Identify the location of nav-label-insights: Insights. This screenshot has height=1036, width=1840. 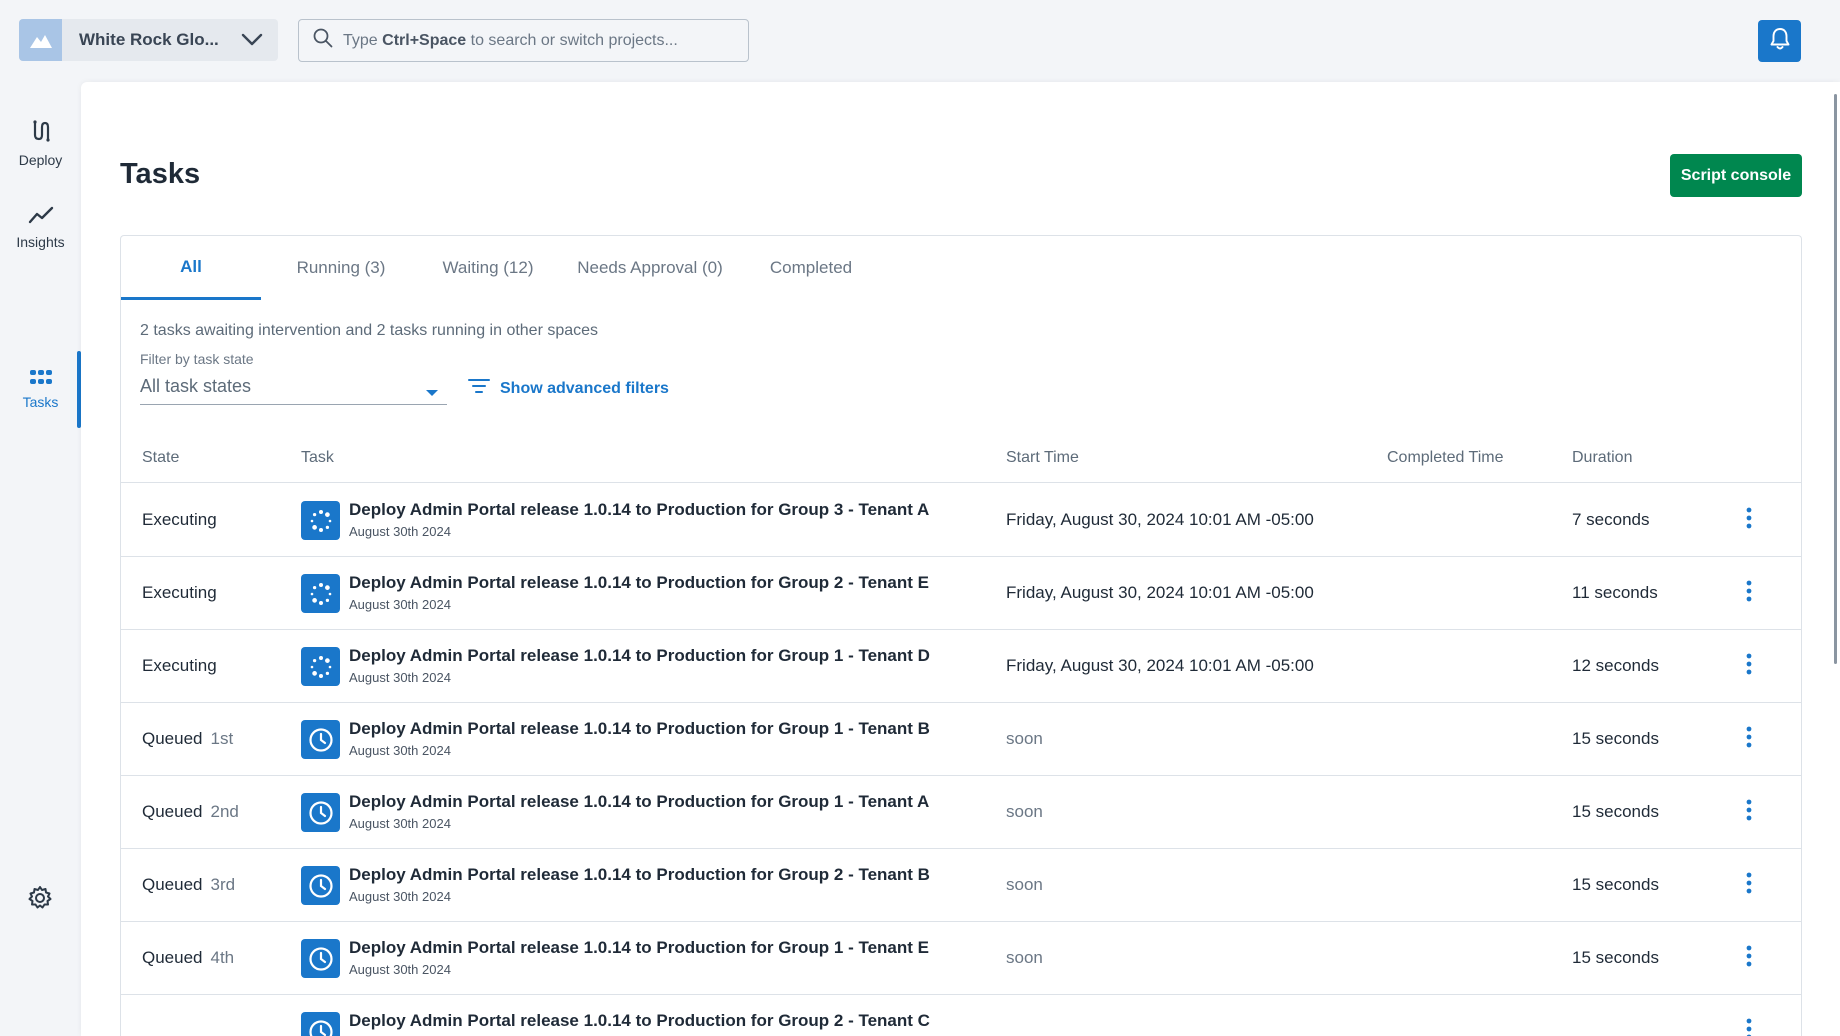
(40, 241).